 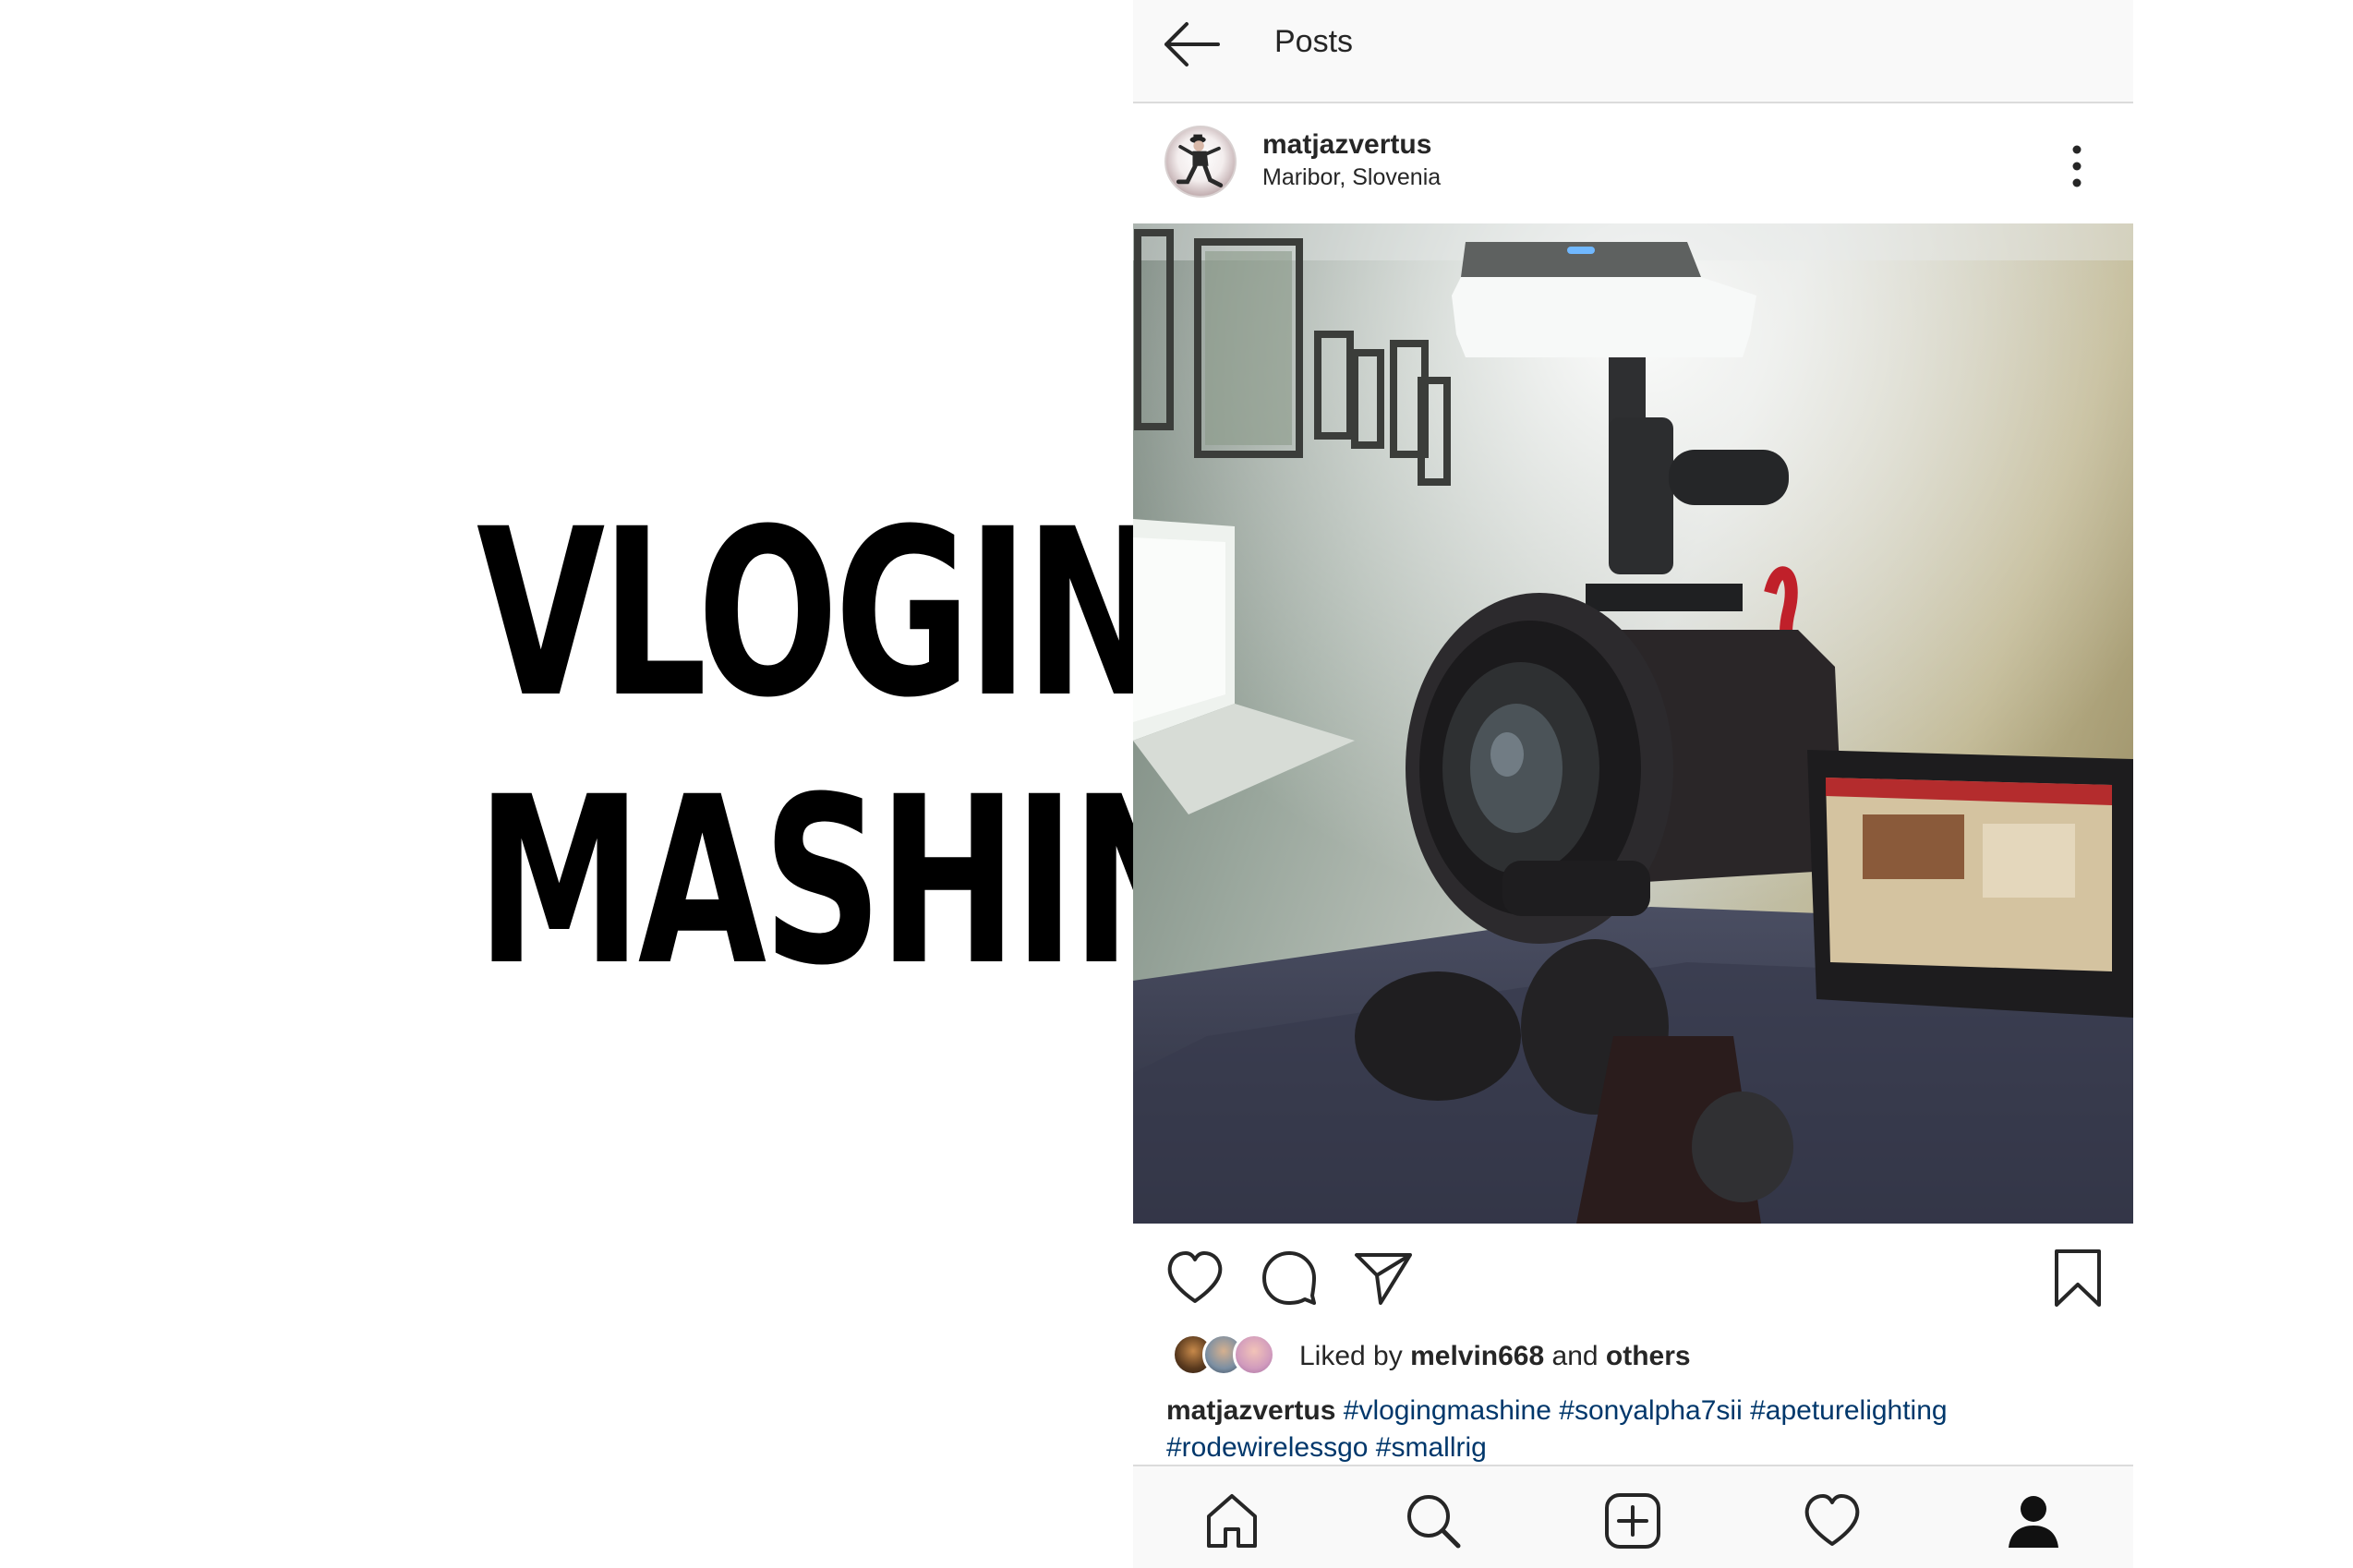 I want to click on bookmark-icon, so click(x=2077, y=1278).